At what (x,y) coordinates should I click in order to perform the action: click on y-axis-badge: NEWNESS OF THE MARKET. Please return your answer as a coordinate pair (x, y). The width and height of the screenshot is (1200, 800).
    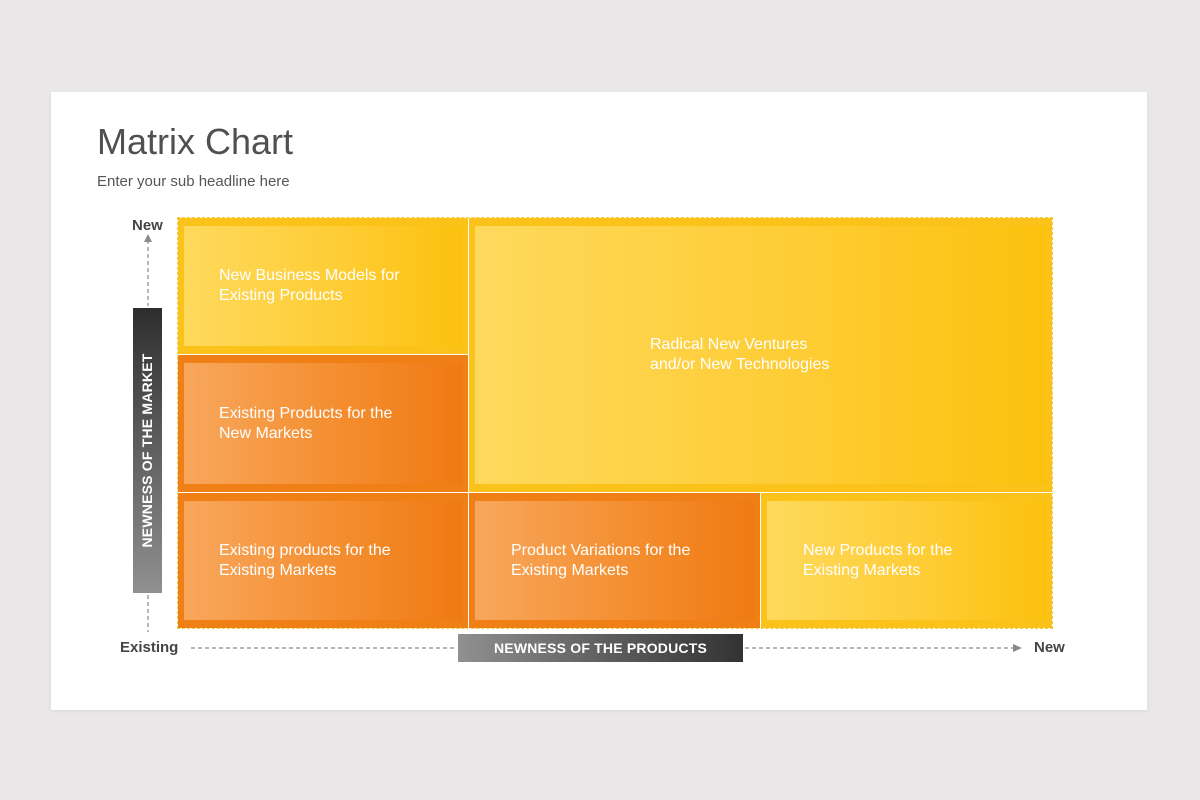
    Looking at the image, I should click on (147, 450).